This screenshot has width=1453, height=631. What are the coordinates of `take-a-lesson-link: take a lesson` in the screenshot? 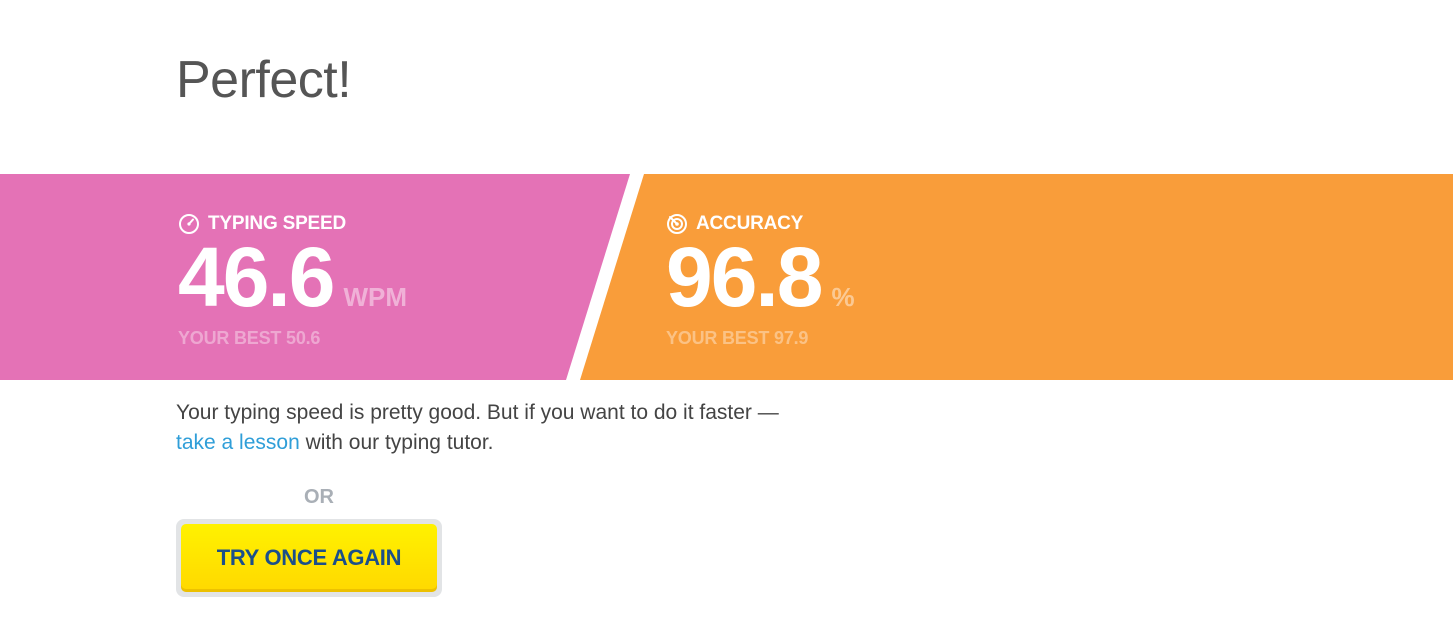 It's located at (238, 442).